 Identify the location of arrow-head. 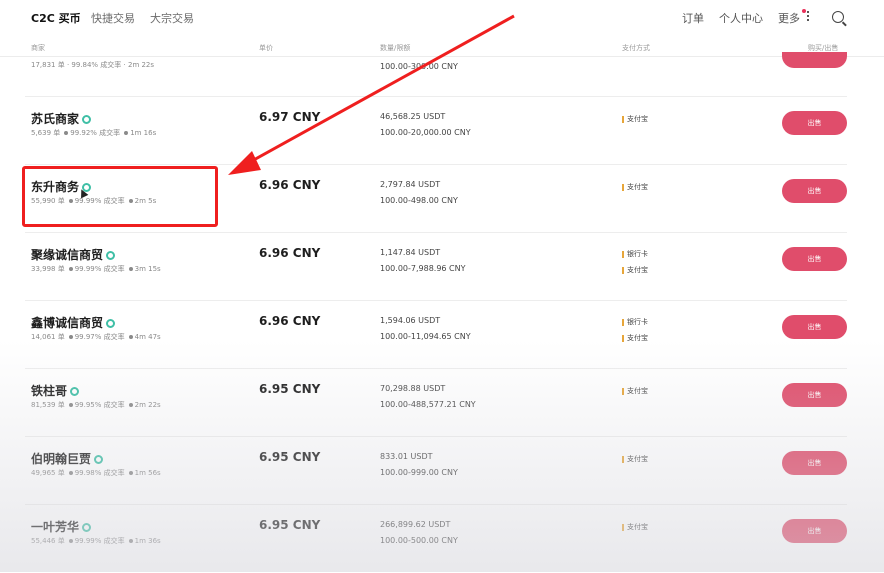
(244, 163).